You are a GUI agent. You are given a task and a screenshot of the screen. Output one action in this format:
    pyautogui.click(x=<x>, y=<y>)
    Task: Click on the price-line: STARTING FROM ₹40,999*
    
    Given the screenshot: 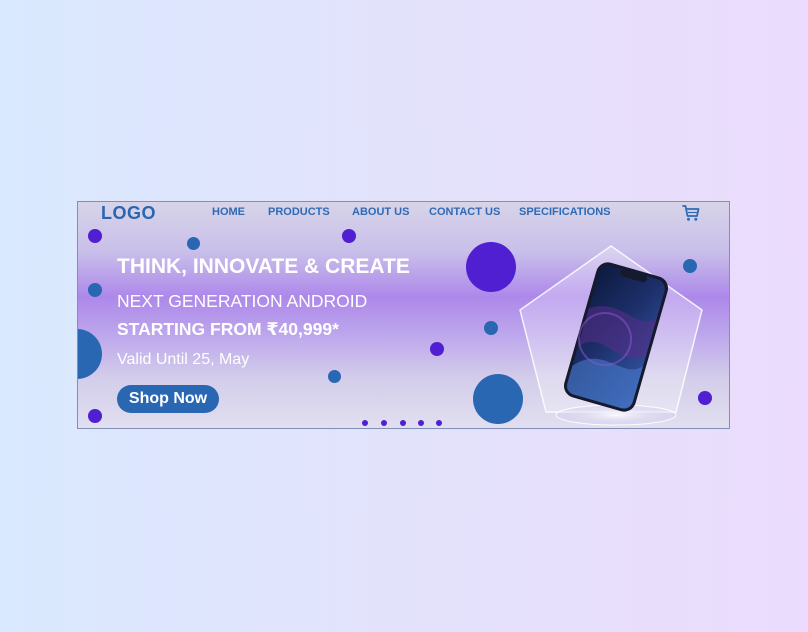 What is the action you would take?
    pyautogui.click(x=228, y=329)
    